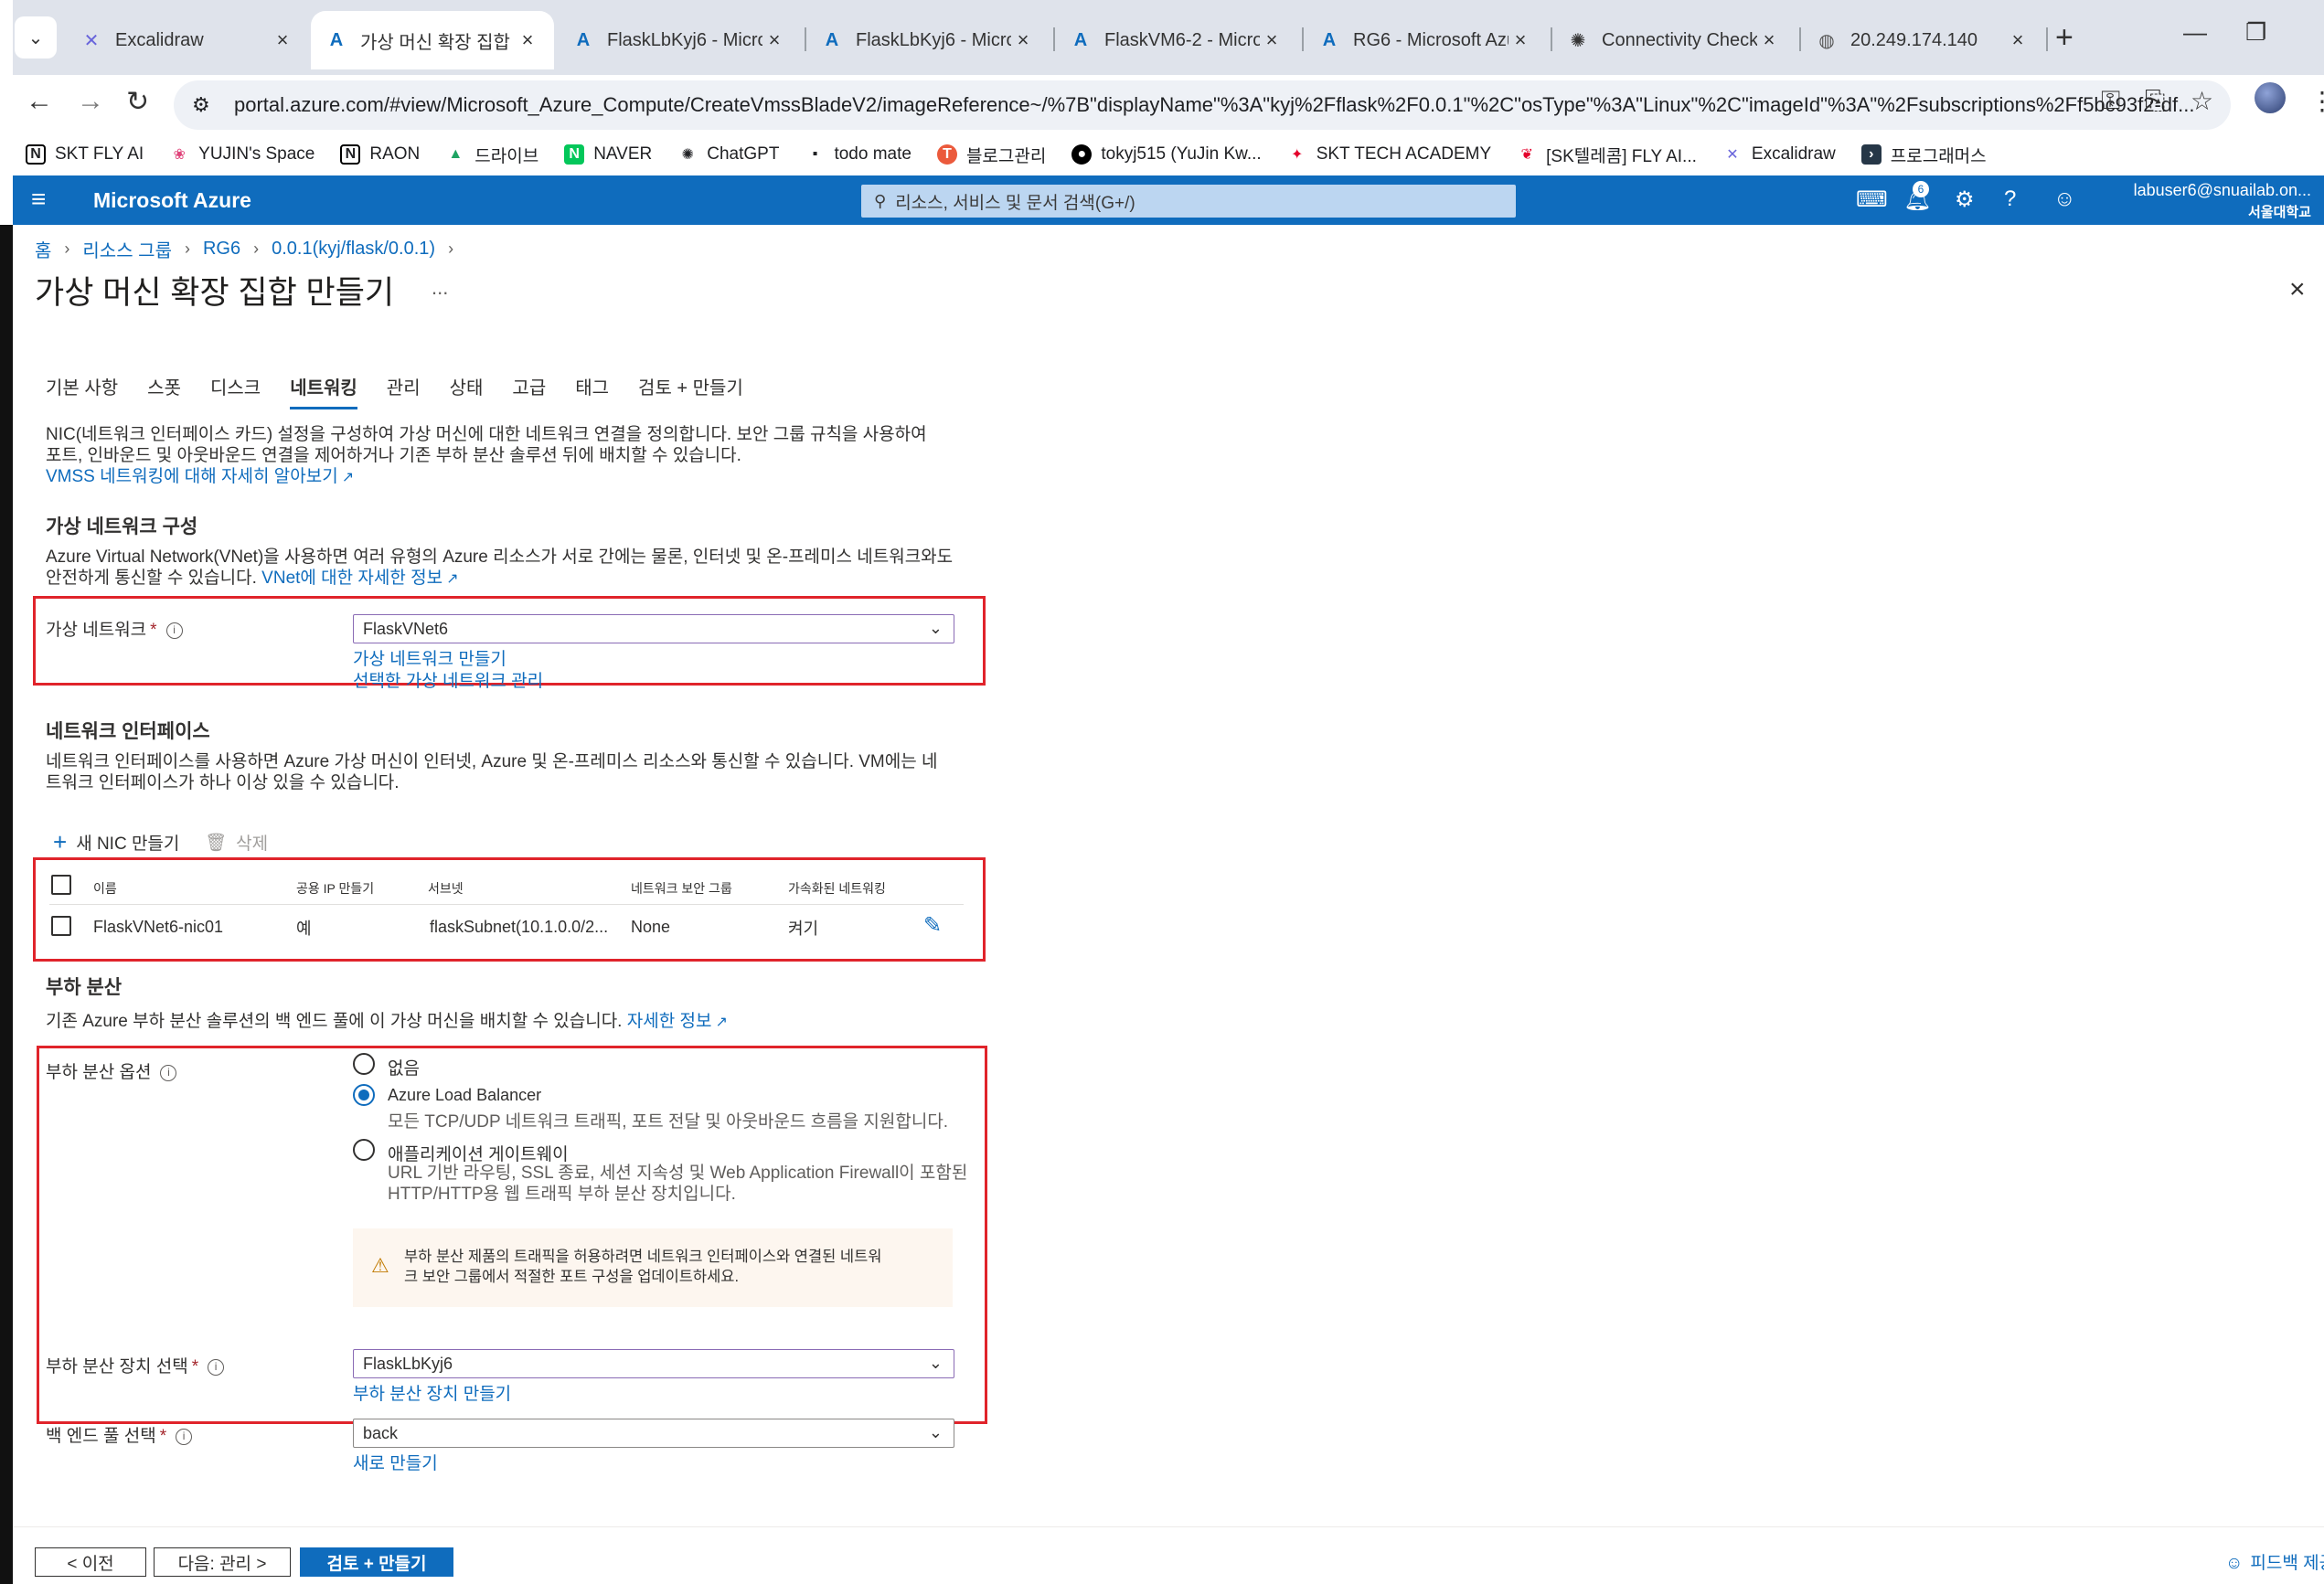  I want to click on backend-pool-dropdown: back ⌄, so click(653, 1433).